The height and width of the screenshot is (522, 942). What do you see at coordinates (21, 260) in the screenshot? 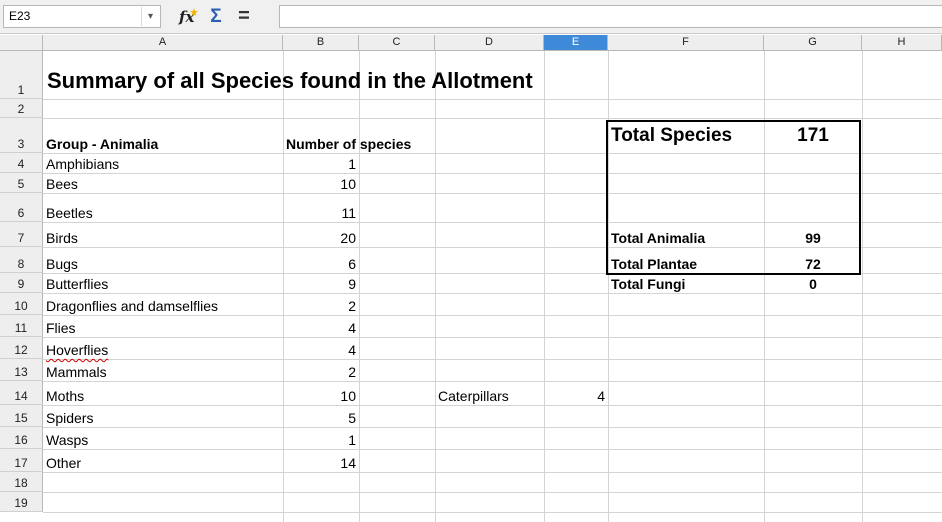
I see `row-header-8: 8` at bounding box center [21, 260].